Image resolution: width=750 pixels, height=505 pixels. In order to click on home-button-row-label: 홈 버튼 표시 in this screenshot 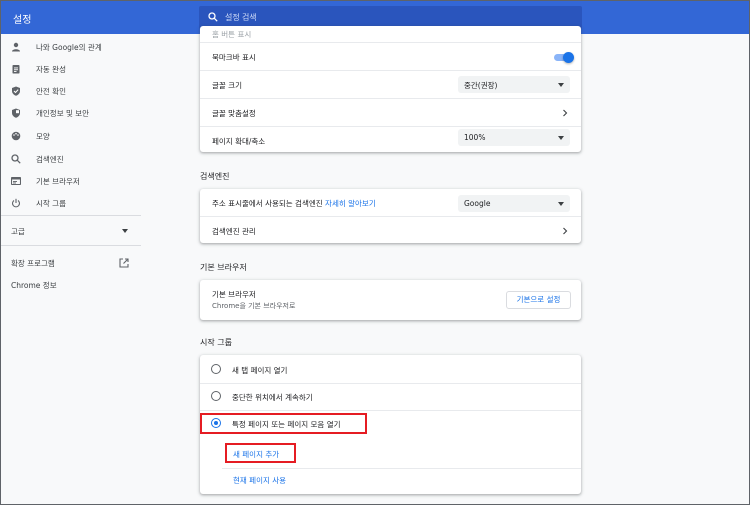, I will do `click(232, 34)`.